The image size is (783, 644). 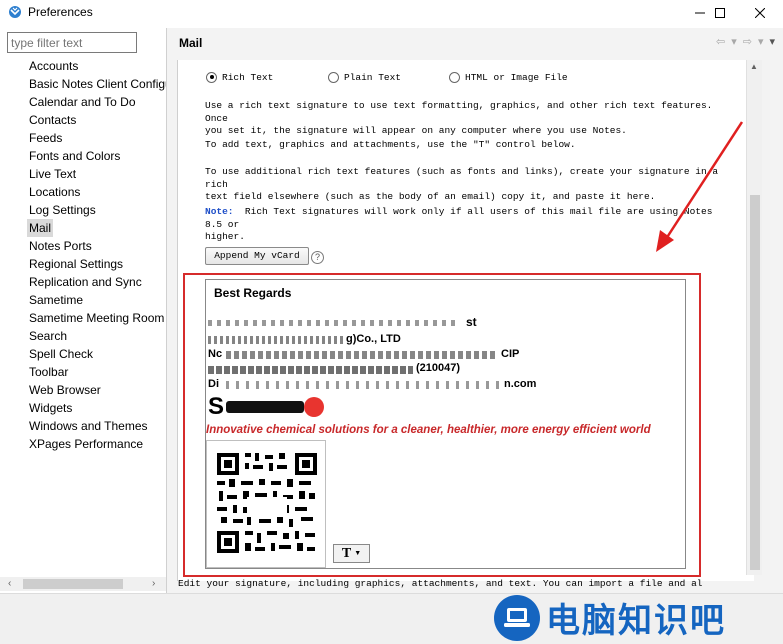 What do you see at coordinates (754, 66) in the screenshot?
I see `scroll-up-icon: ▲` at bounding box center [754, 66].